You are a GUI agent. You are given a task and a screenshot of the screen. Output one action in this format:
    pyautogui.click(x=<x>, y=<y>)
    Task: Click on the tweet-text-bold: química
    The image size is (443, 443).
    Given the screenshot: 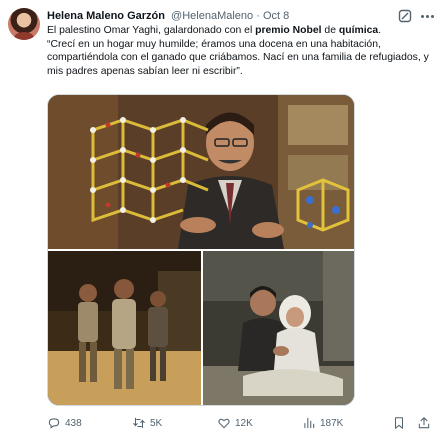 What is the action you would take?
    pyautogui.click(x=358, y=30)
    